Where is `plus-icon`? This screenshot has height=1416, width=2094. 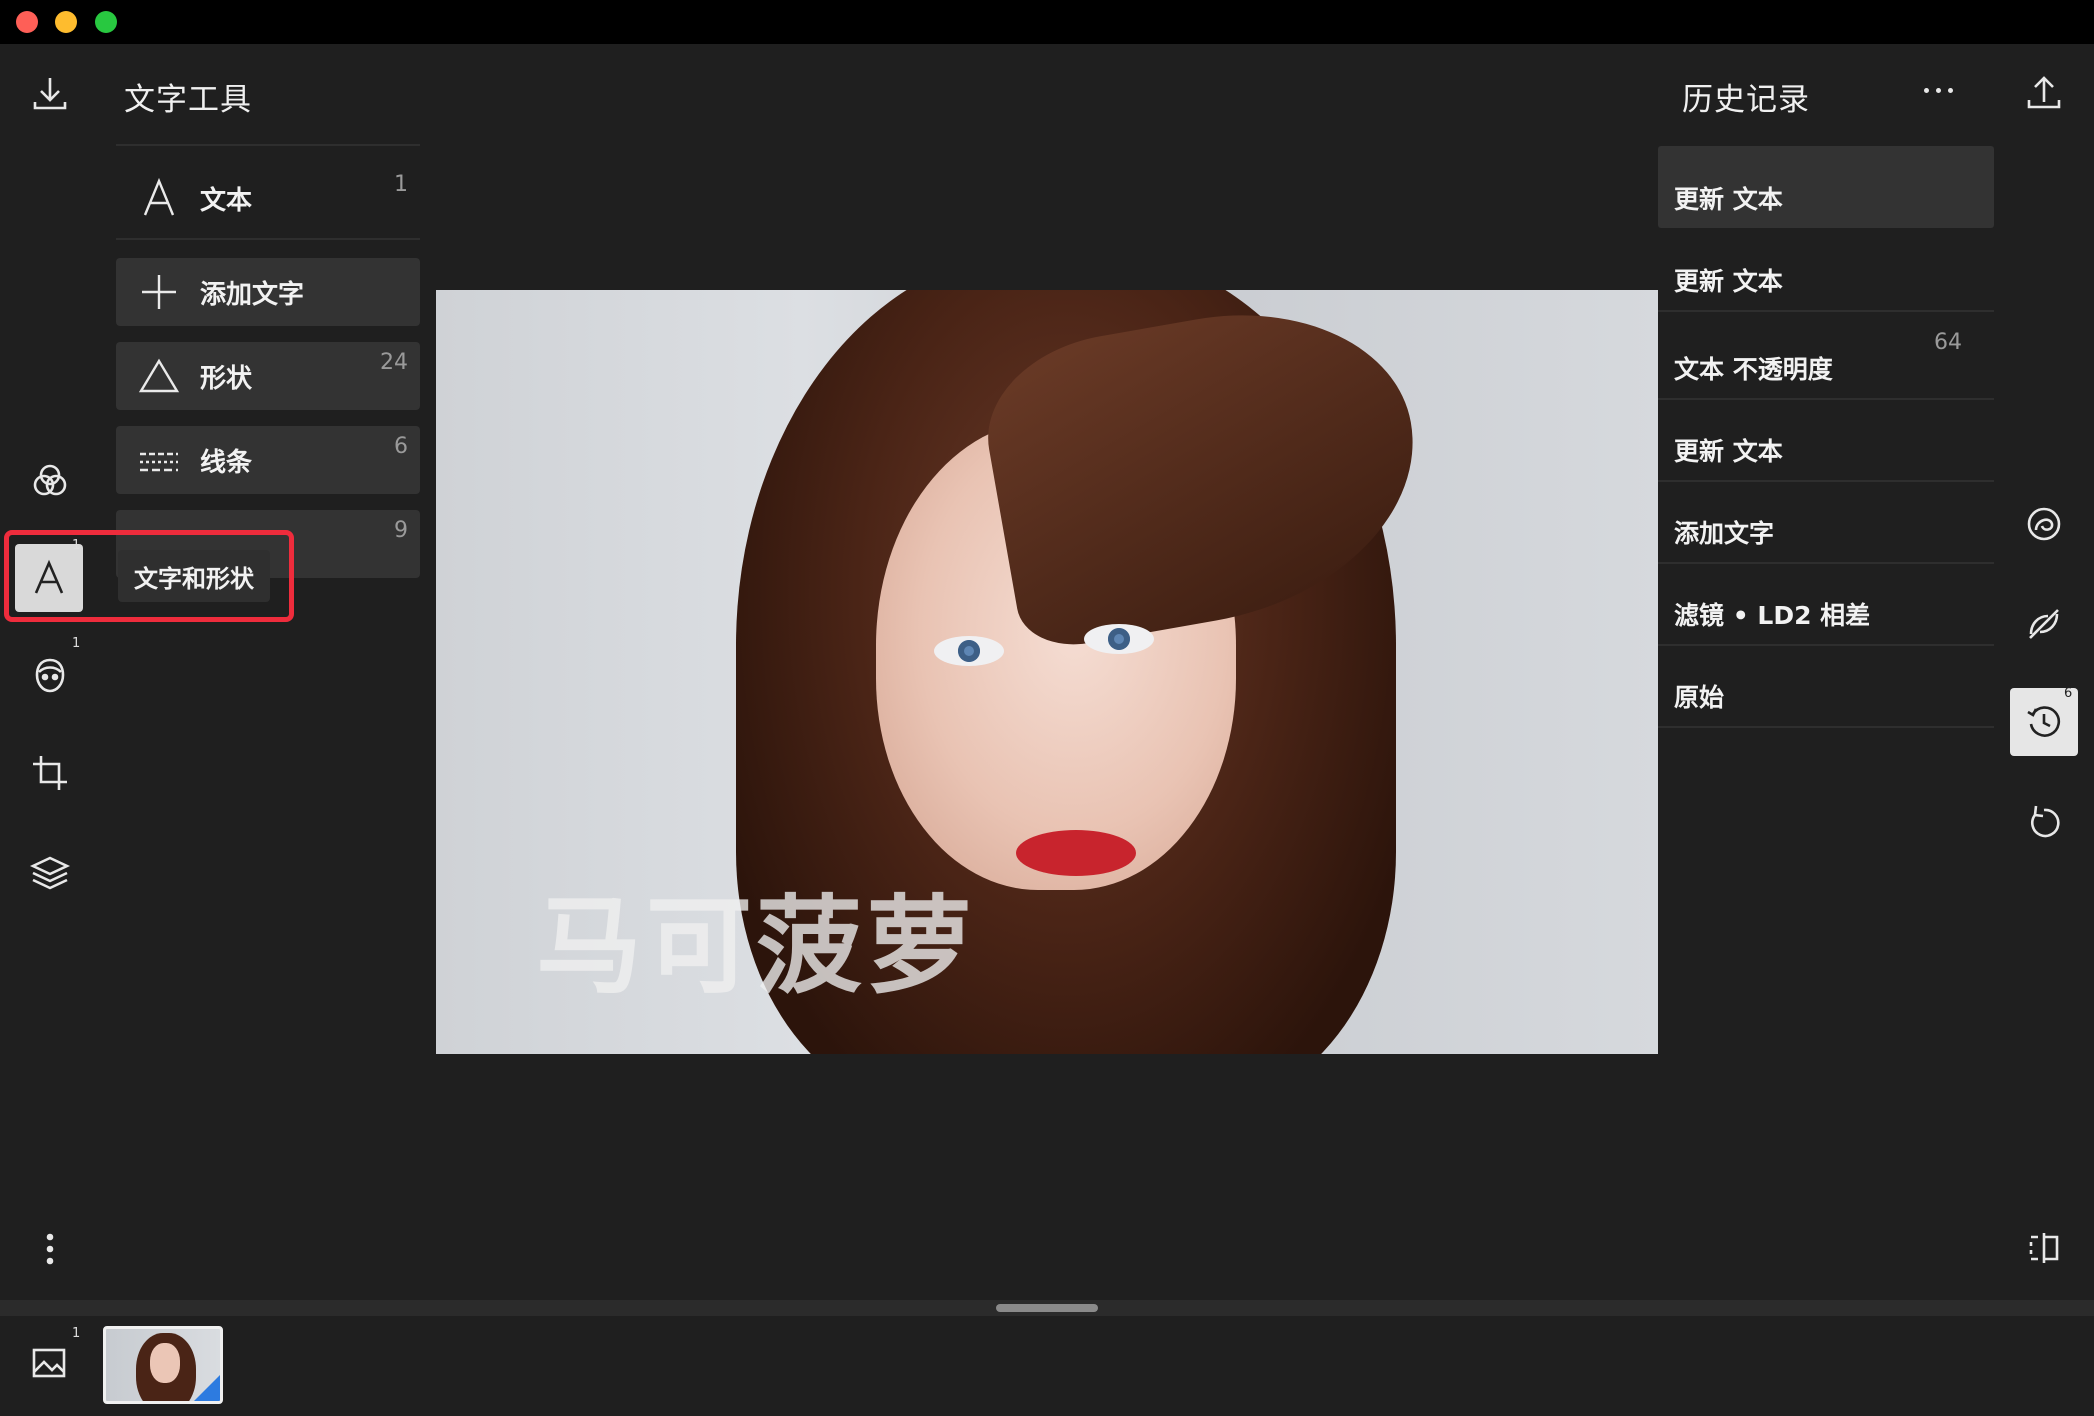 plus-icon is located at coordinates (159, 292).